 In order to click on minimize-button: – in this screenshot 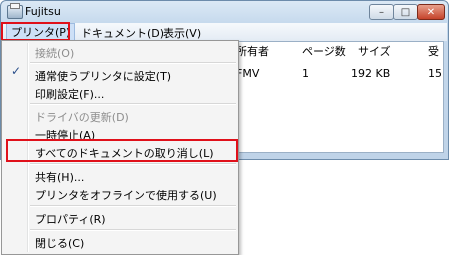, I will do `click(381, 12)`.